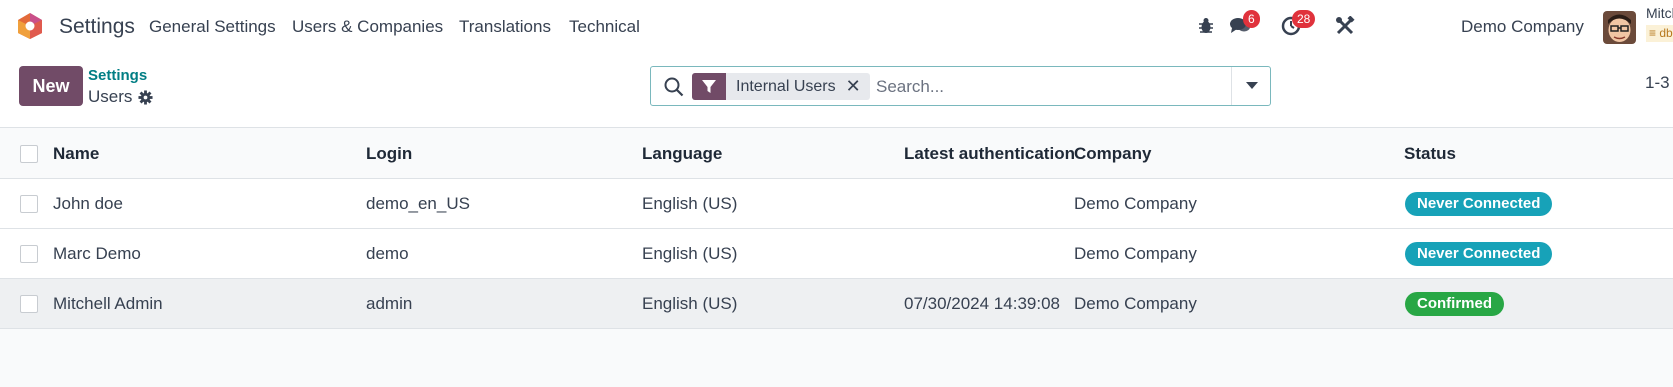  Describe the element at coordinates (709, 86) in the screenshot. I see `filter-funnel-icon` at that location.